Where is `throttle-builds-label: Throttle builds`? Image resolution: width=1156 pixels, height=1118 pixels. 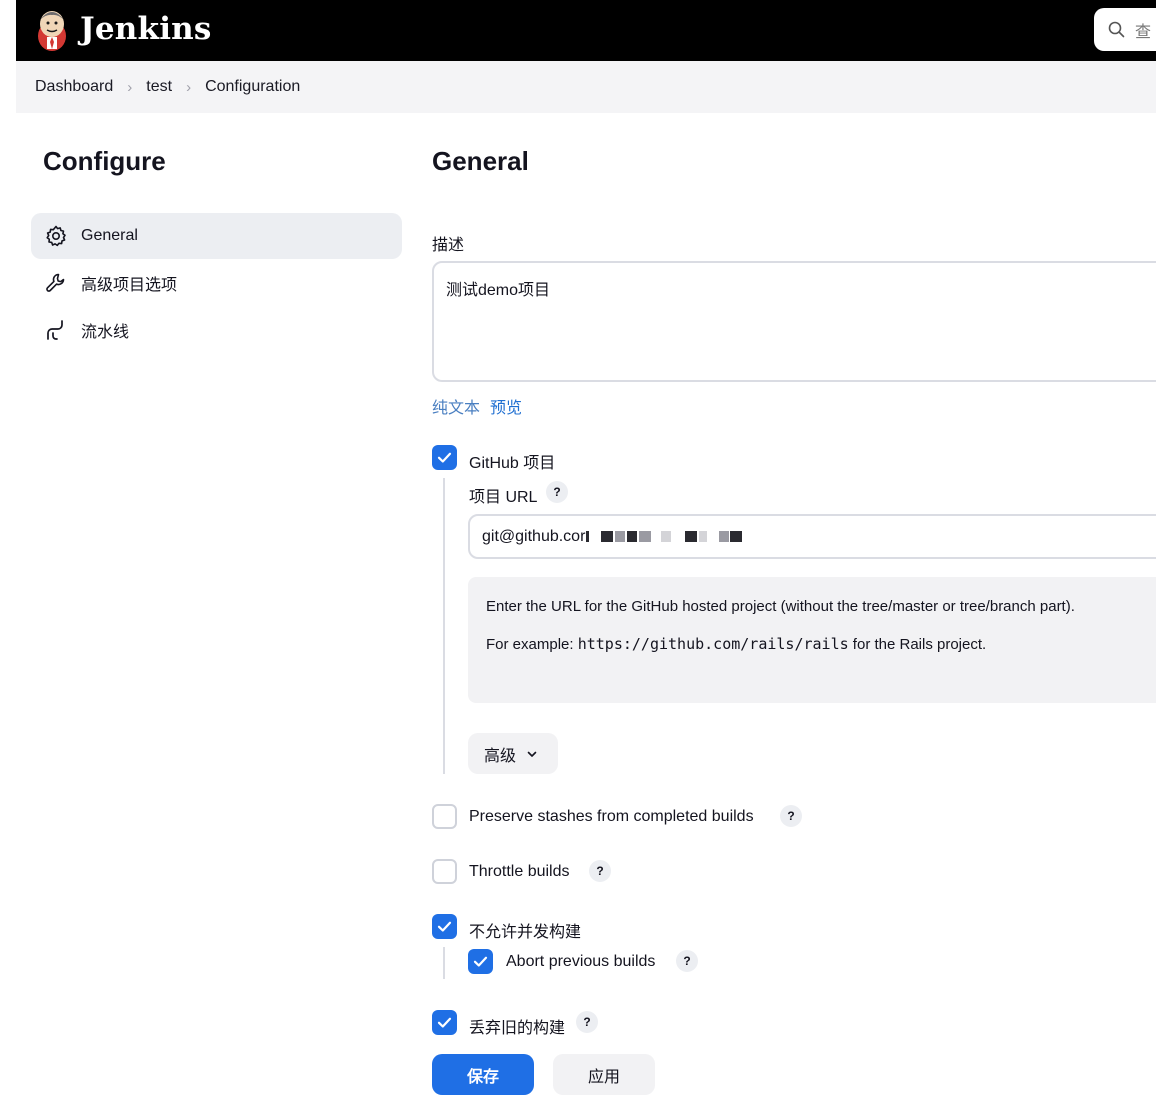 throttle-builds-label: Throttle builds is located at coordinates (519, 871).